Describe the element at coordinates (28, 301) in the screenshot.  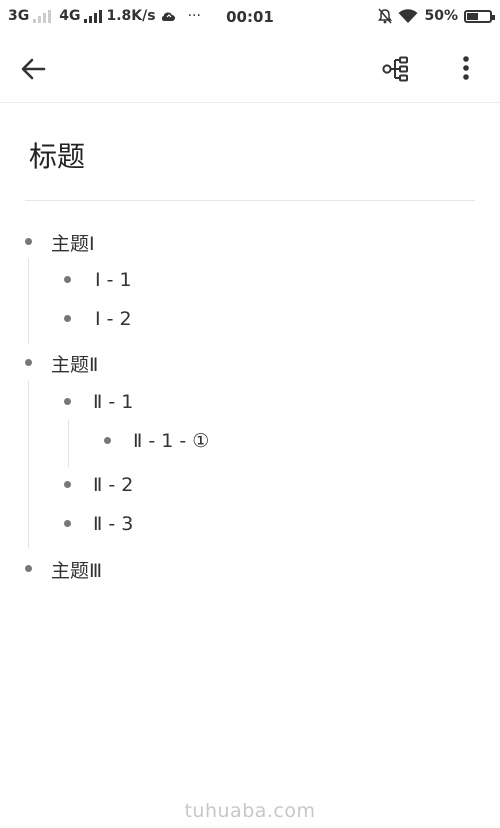
I see `topic-1-children-guide` at that location.